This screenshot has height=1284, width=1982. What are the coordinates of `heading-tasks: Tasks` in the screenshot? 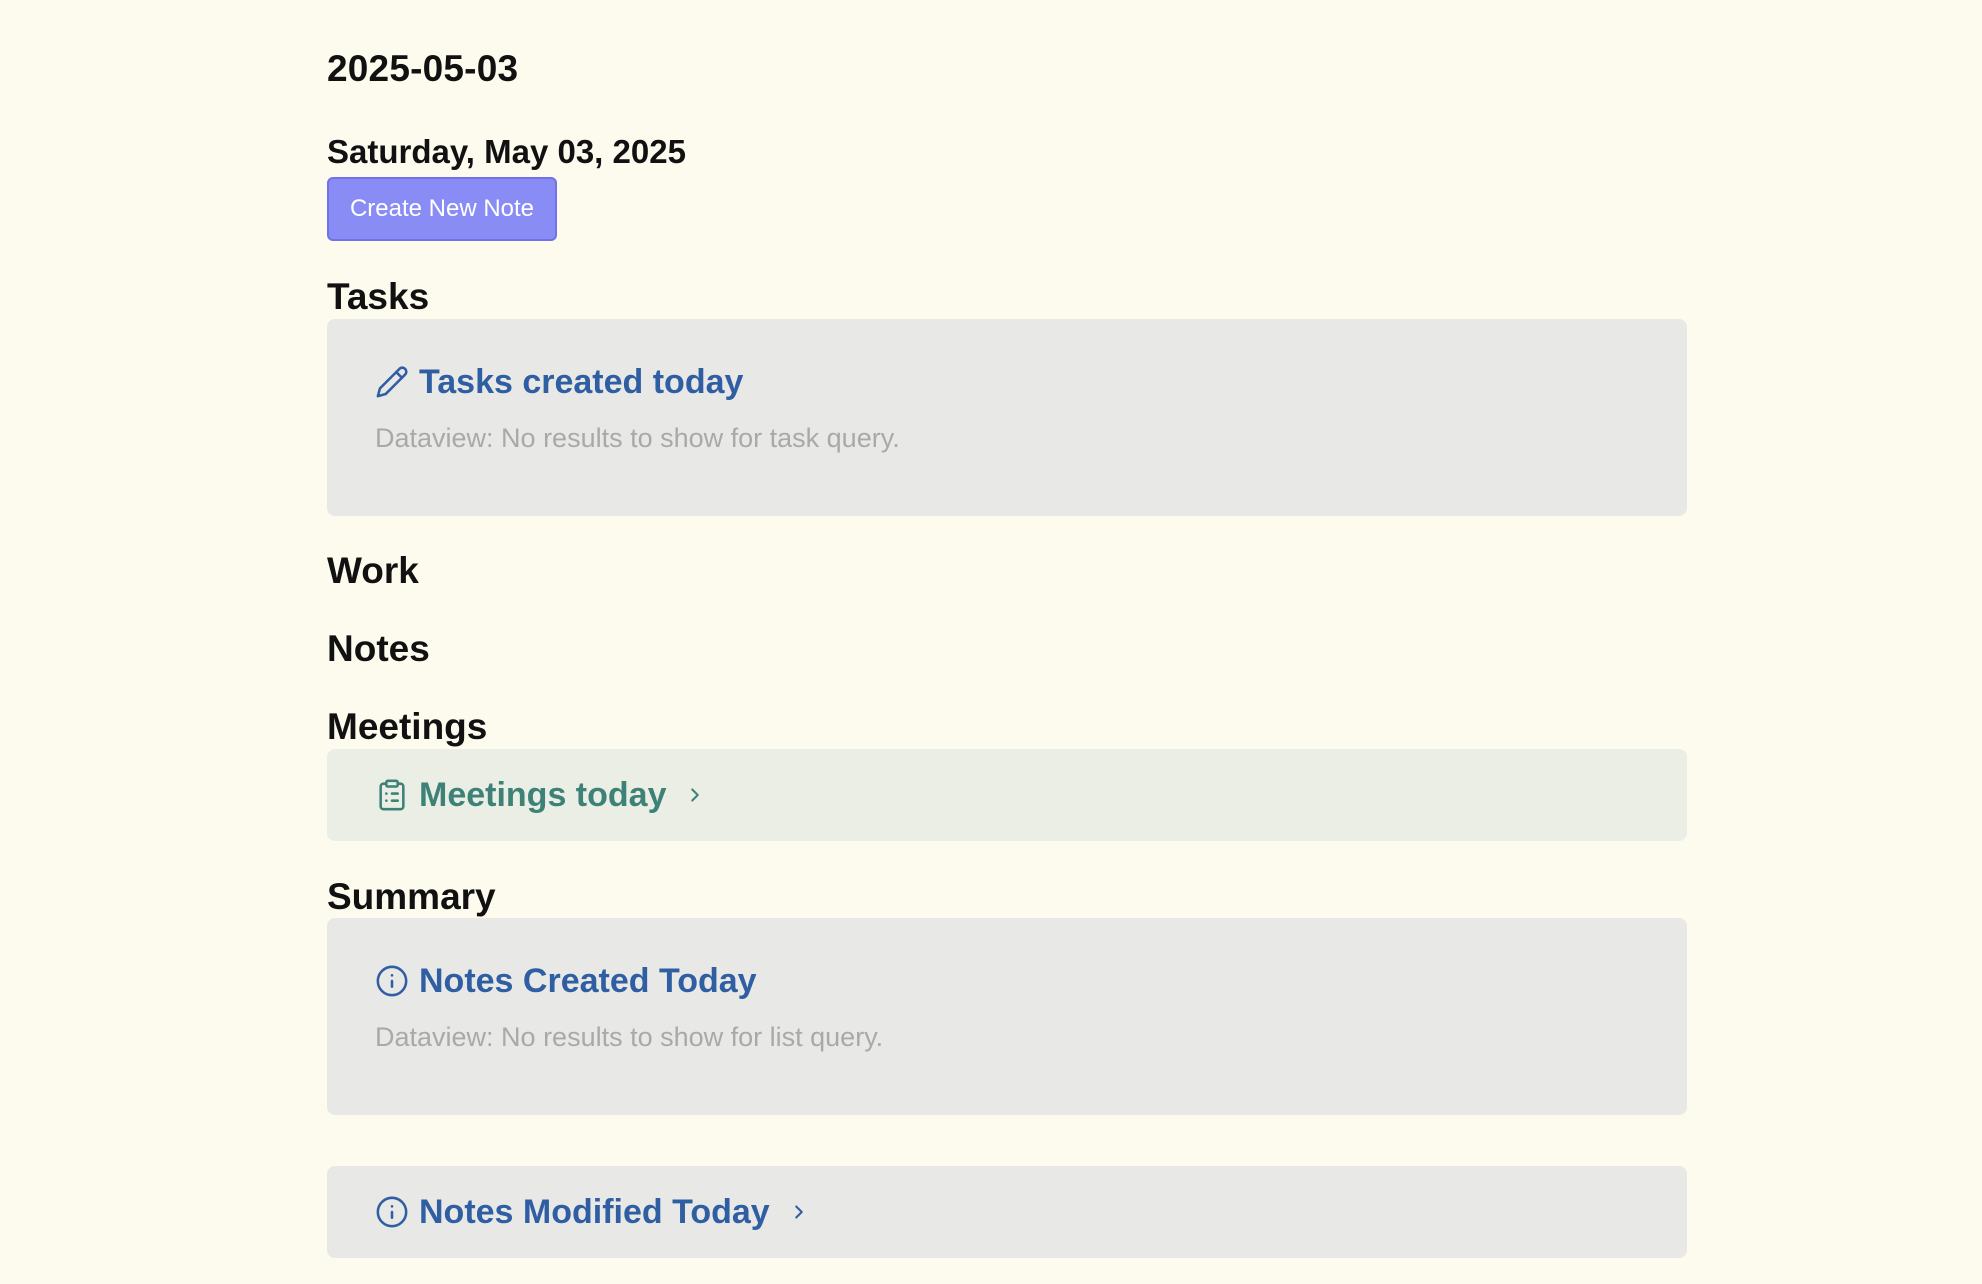 It's located at (378, 296).